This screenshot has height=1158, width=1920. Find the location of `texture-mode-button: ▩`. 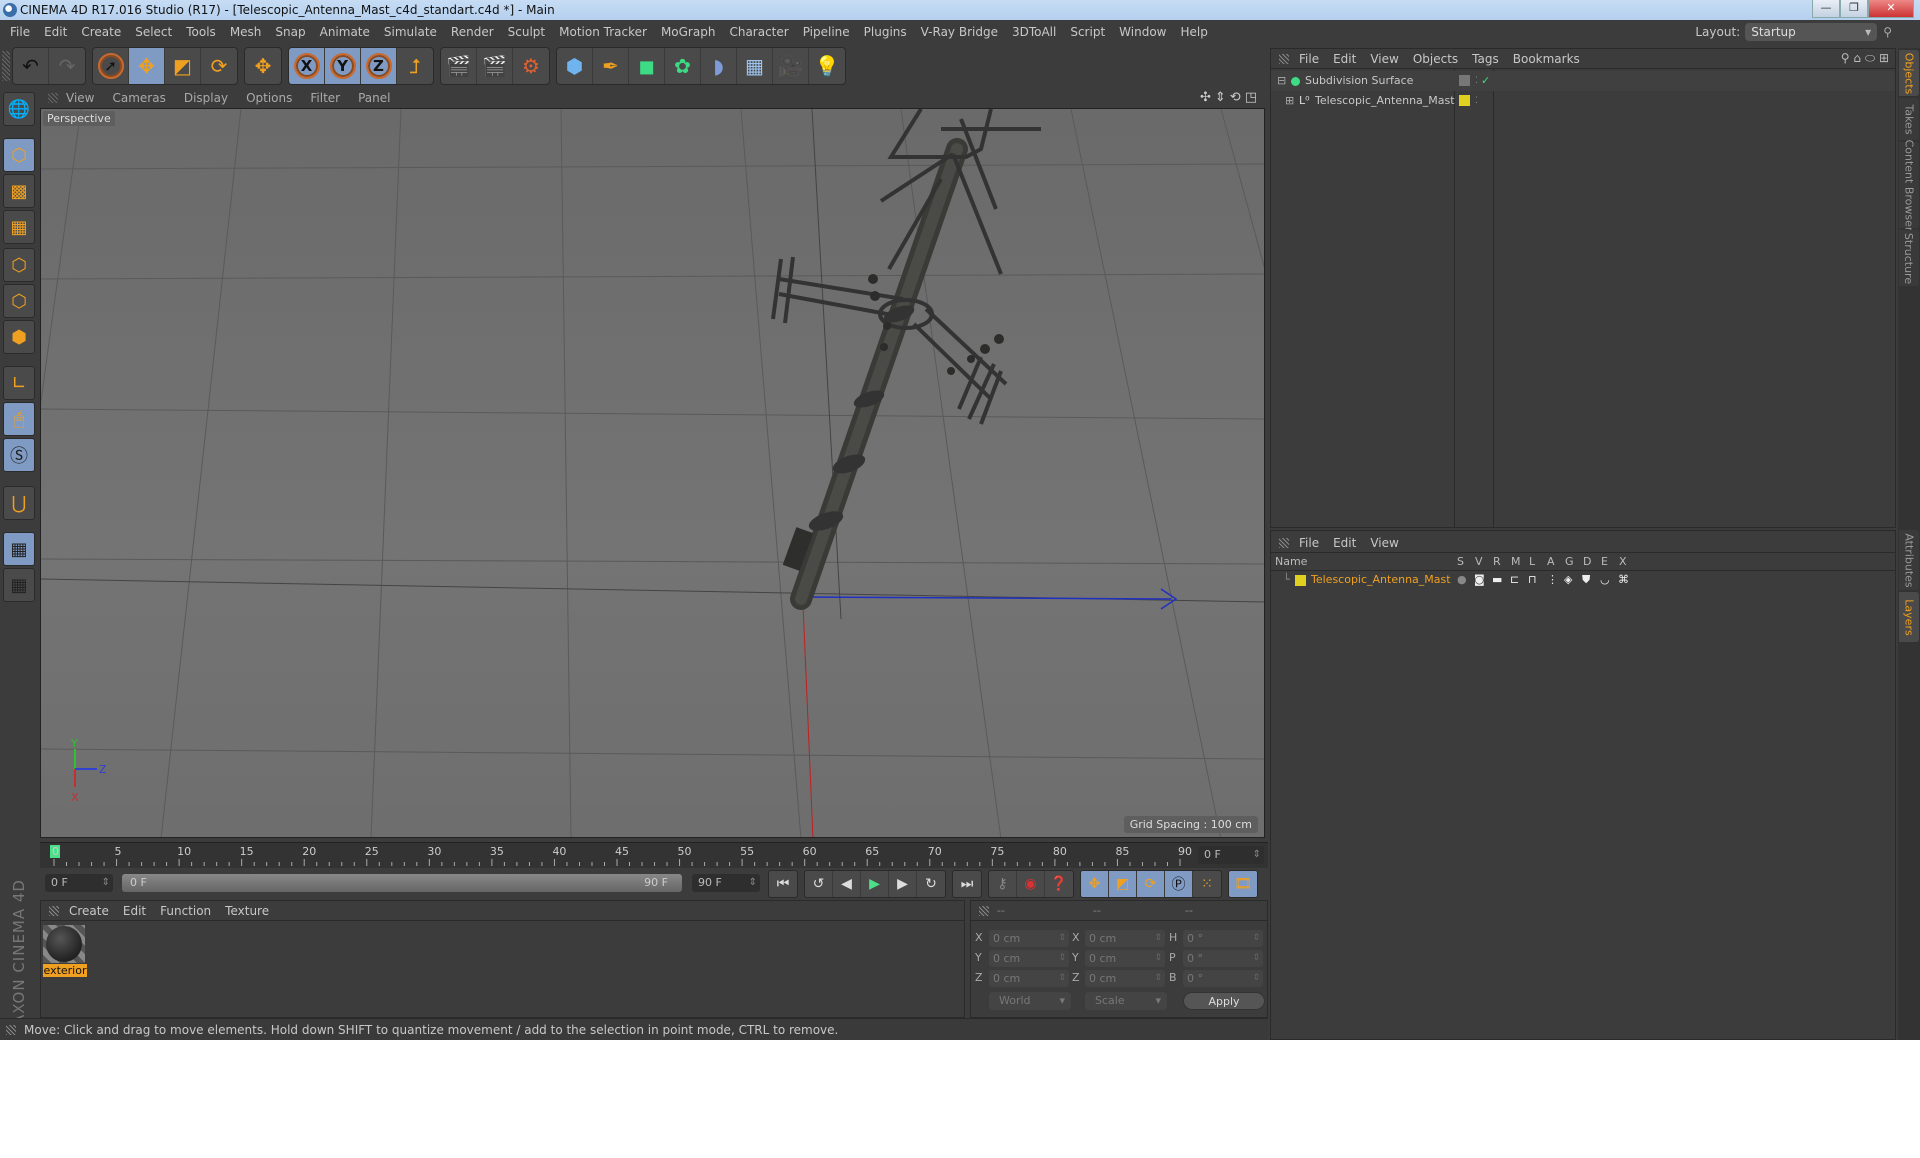

texture-mode-button: ▩ is located at coordinates (19, 191).